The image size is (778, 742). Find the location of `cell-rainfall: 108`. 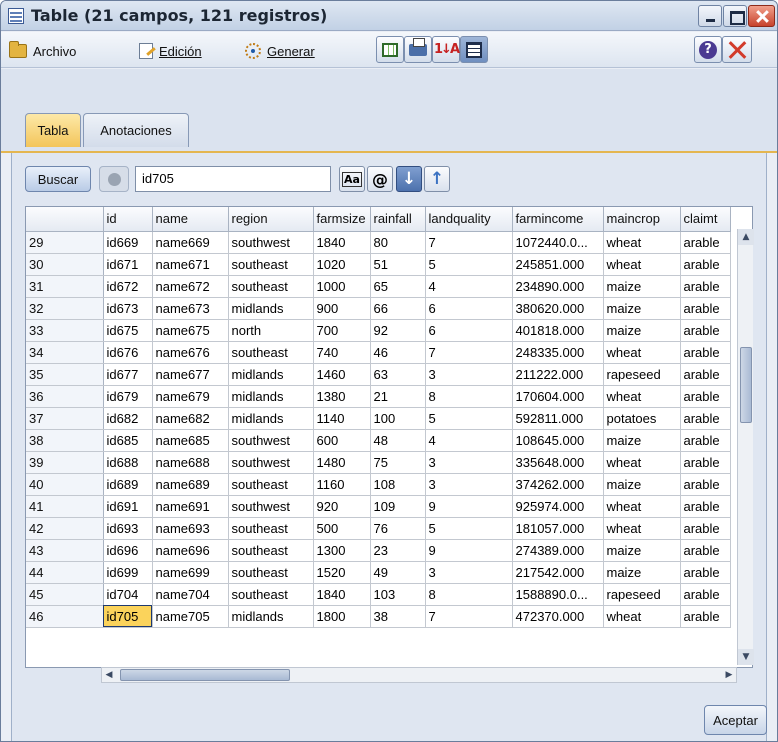

cell-rainfall: 108 is located at coordinates (398, 484).